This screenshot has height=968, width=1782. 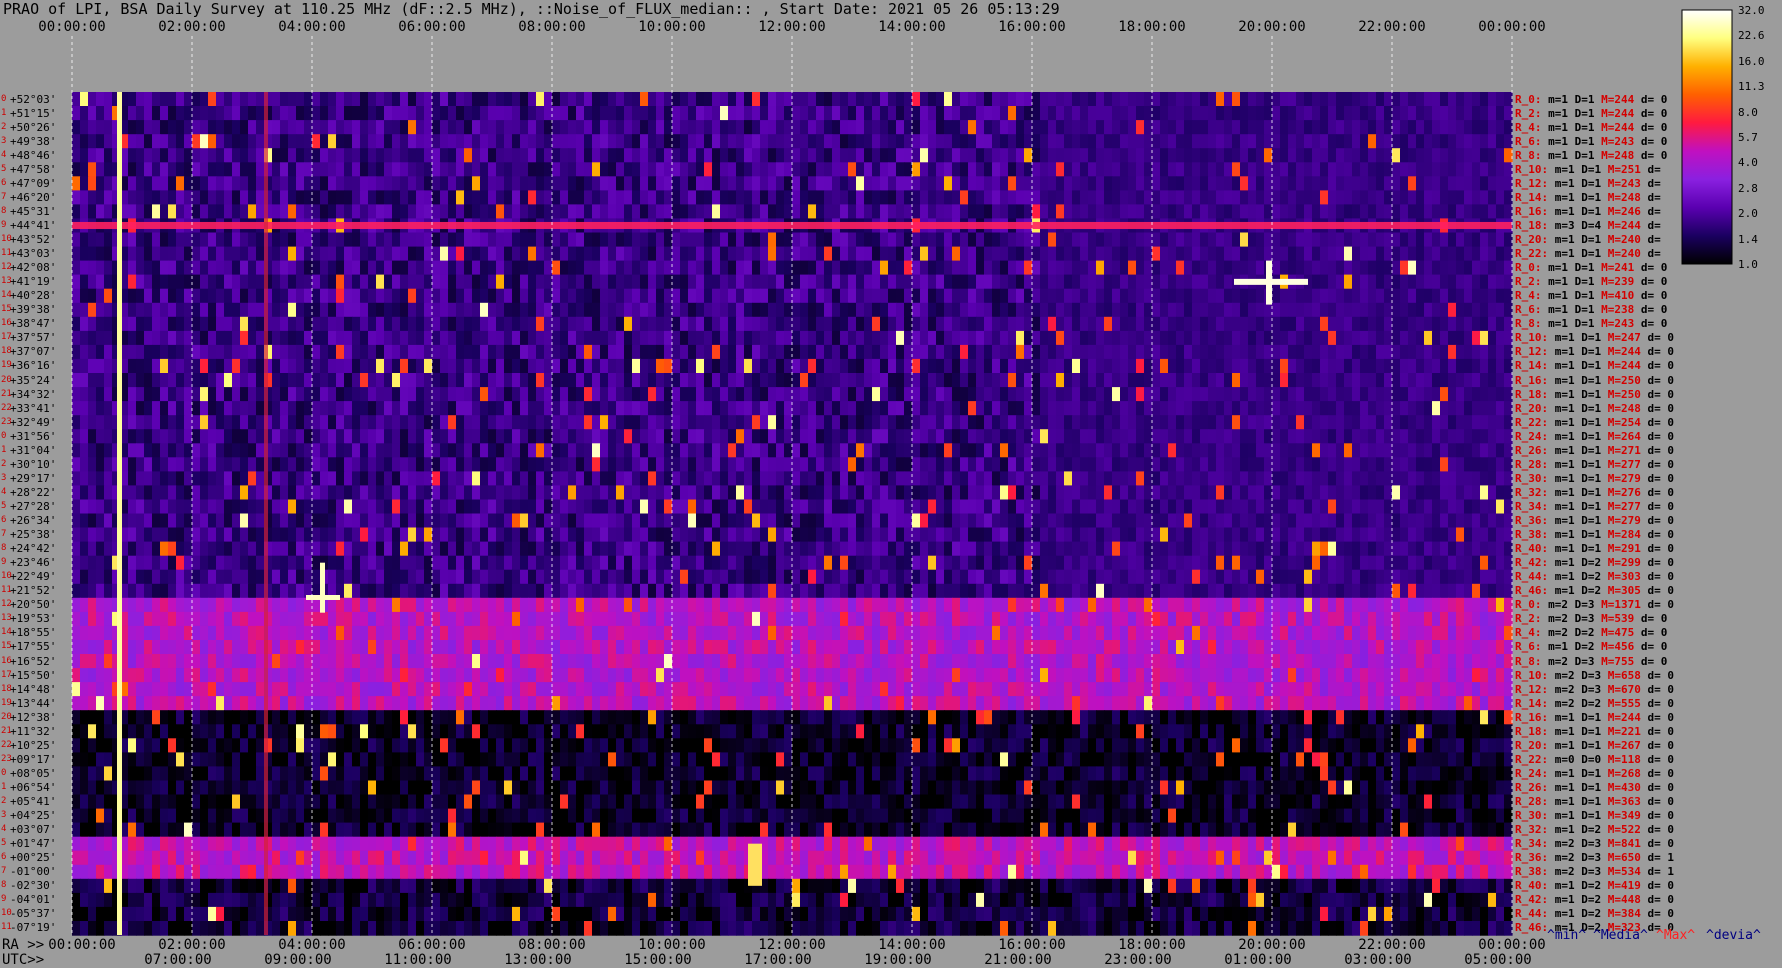 What do you see at coordinates (1591, 281) in the screenshot?
I see `stat-row: R_2: m=1 D=1 M=239 d= 0` at bounding box center [1591, 281].